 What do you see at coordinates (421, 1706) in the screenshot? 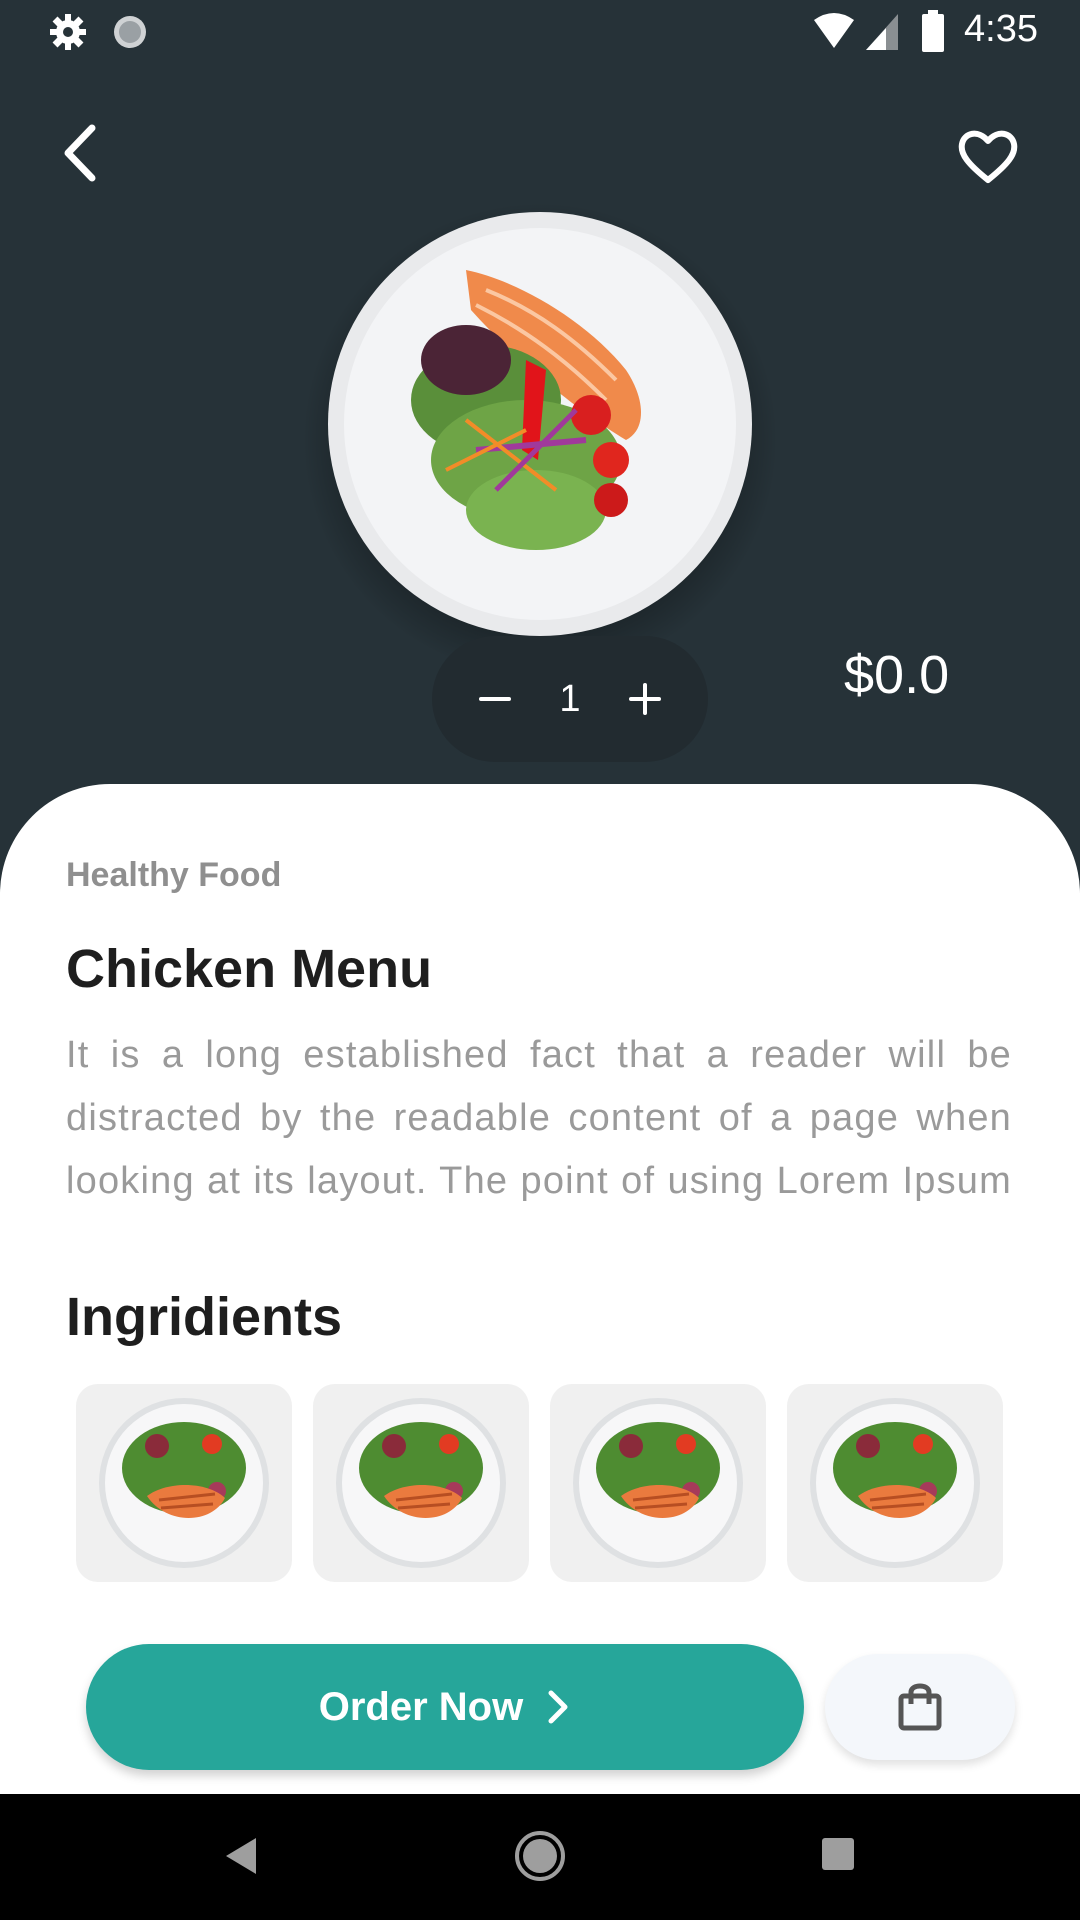
I see `order-now-label: Order Now` at bounding box center [421, 1706].